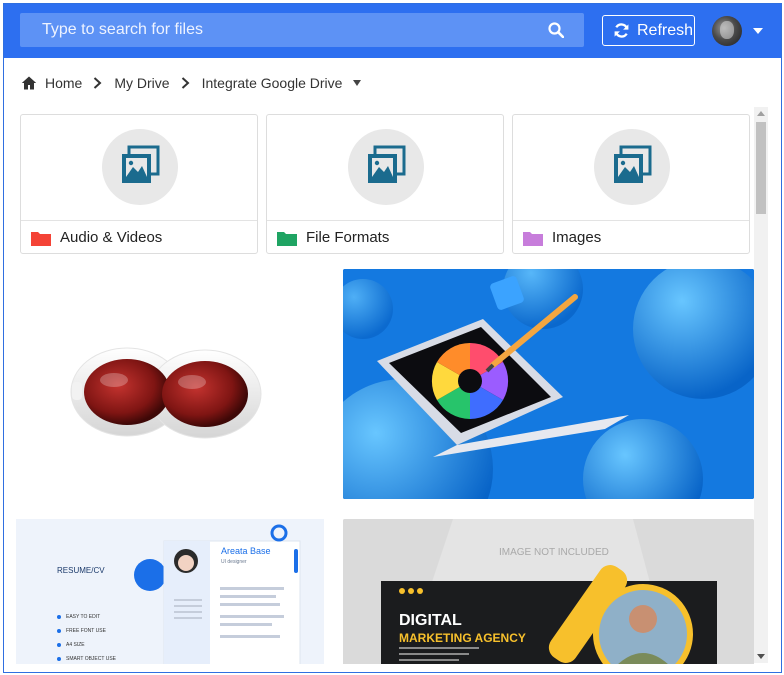  What do you see at coordinates (272, 83) in the screenshot?
I see `breadcrumb-integrate-google-drive: Integrate Google Drive` at bounding box center [272, 83].